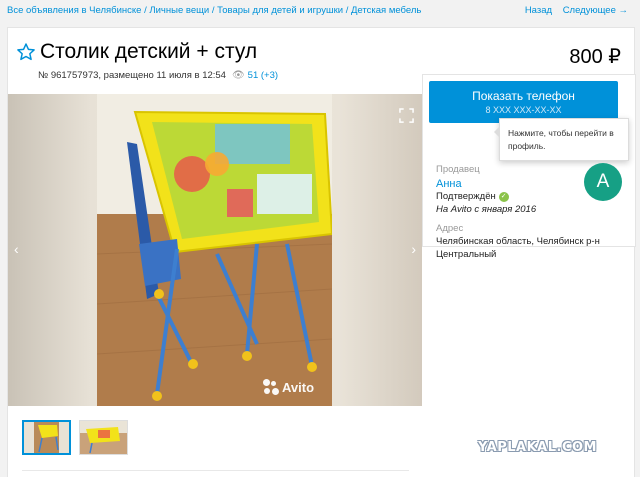  I want to click on eye-icon: 👁, so click(238, 75).